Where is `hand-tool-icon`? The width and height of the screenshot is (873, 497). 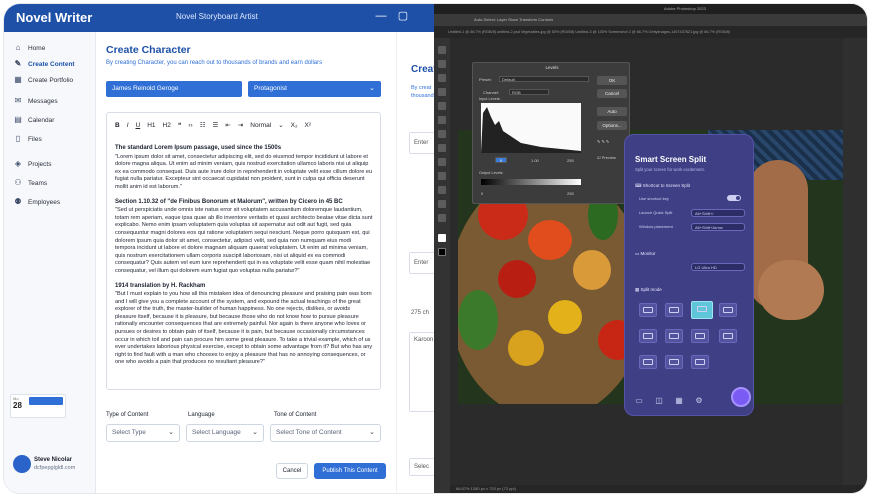 hand-tool-icon is located at coordinates (442, 204).